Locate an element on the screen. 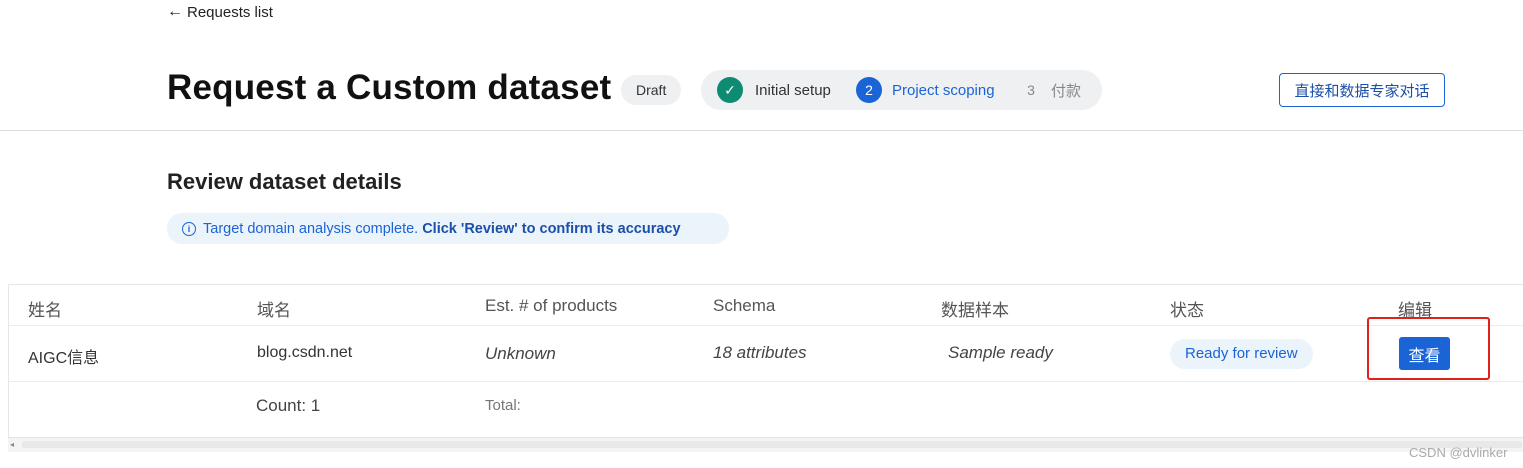  page-title: Request a Custom dataset is located at coordinates (389, 87).